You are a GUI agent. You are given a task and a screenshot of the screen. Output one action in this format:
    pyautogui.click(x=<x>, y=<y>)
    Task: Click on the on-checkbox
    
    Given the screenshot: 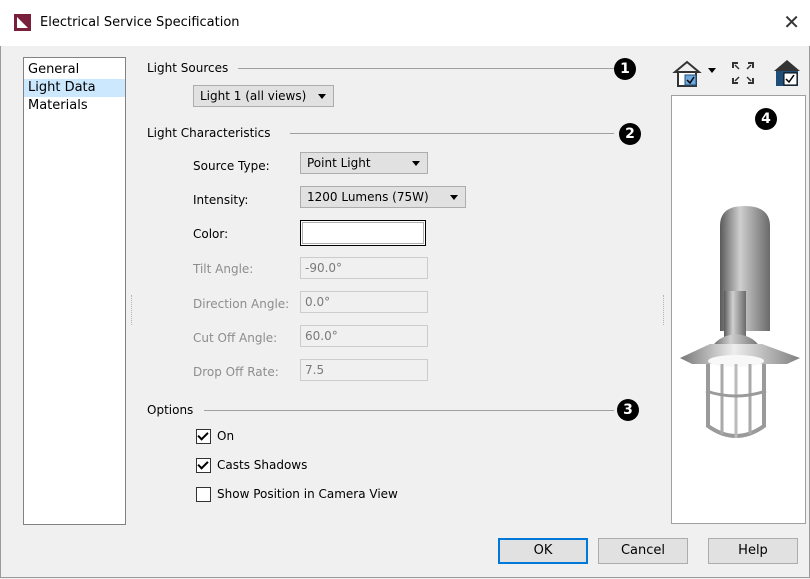 What is the action you would take?
    pyautogui.click(x=203, y=436)
    